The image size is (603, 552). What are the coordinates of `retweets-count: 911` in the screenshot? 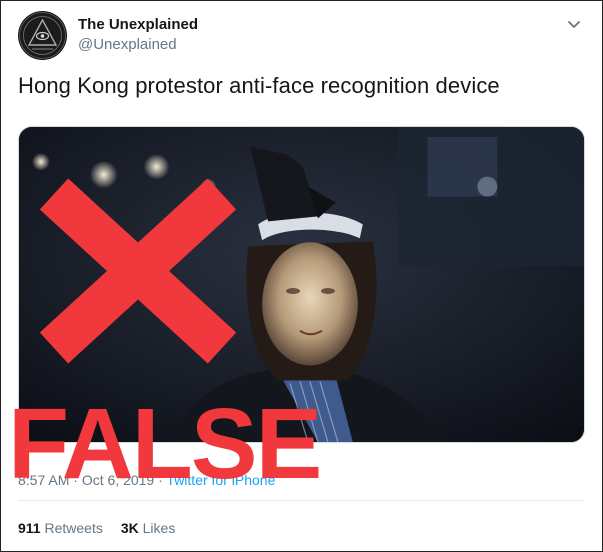 It's located at (29, 528).